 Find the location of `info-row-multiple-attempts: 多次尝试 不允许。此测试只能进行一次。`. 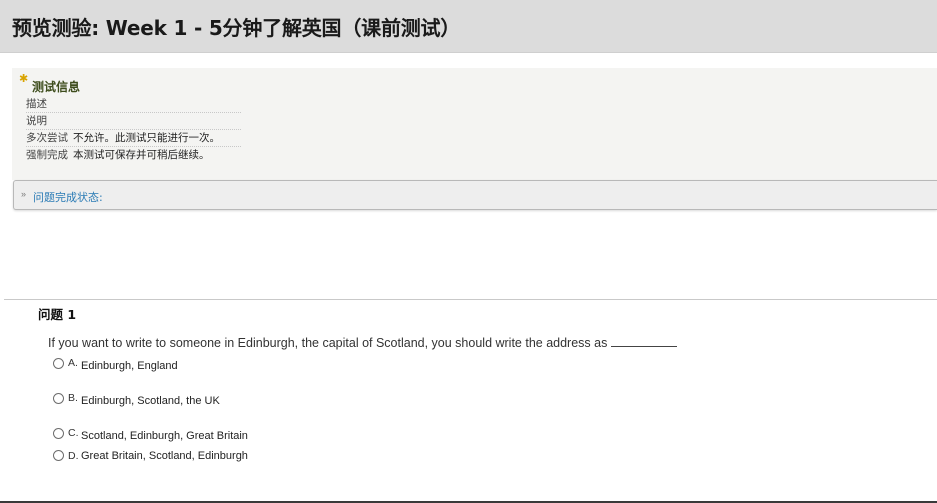

info-row-multiple-attempts: 多次尝试 不允许。此测试只能进行一次。 is located at coordinates (133, 138).